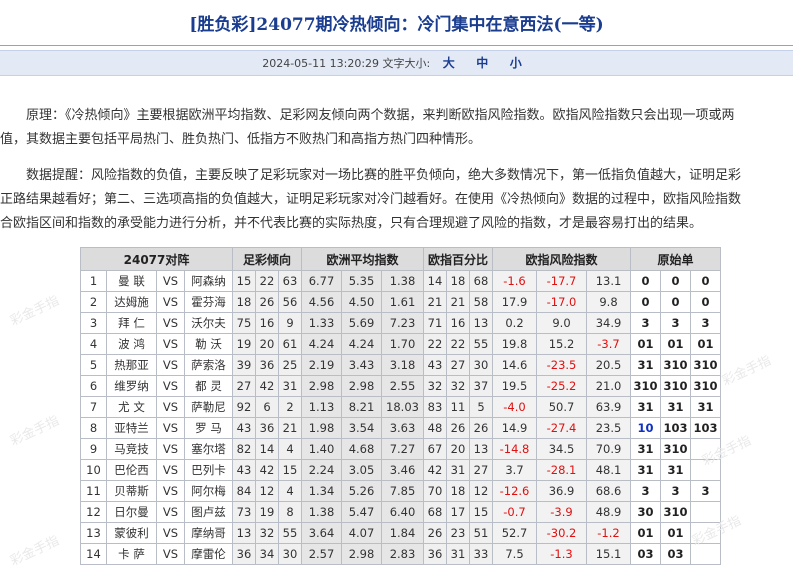 The image size is (793, 578). I want to click on risk-cell: -30.2, so click(561, 533).